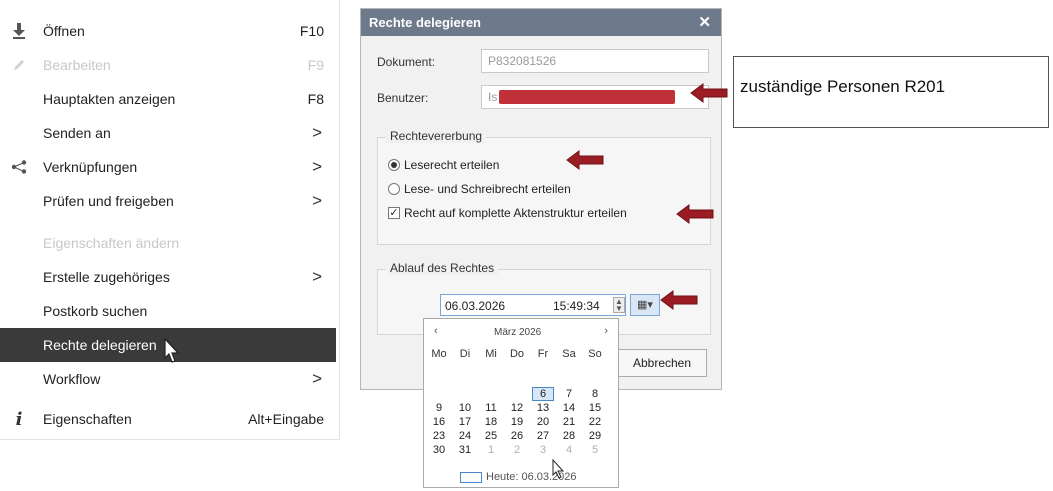  What do you see at coordinates (569, 408) in the screenshot?
I see `calendar-day: 14` at bounding box center [569, 408].